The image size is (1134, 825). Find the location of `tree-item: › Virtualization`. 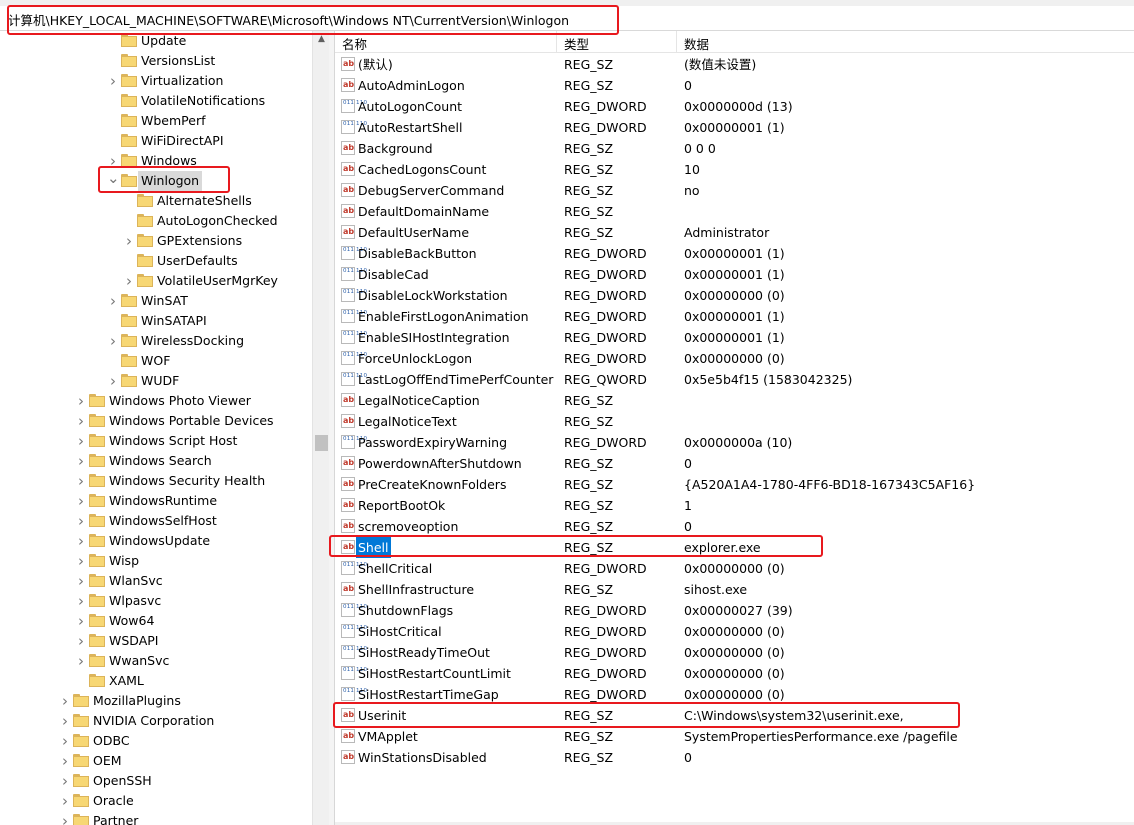

tree-item: › Virtualization is located at coordinates (156, 81).